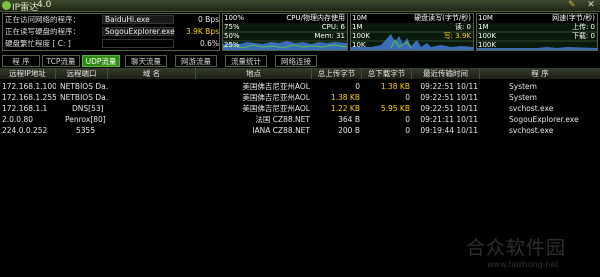 This screenshot has height=277, width=600. What do you see at coordinates (18, 119) in the screenshot?
I see `cell-remote-ip: 2.0.0.80` at bounding box center [18, 119].